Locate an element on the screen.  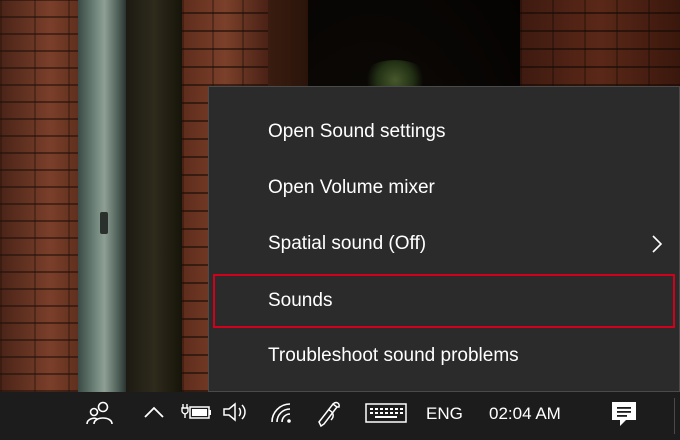
clock: 02:04 AM is located at coordinates (525, 416).